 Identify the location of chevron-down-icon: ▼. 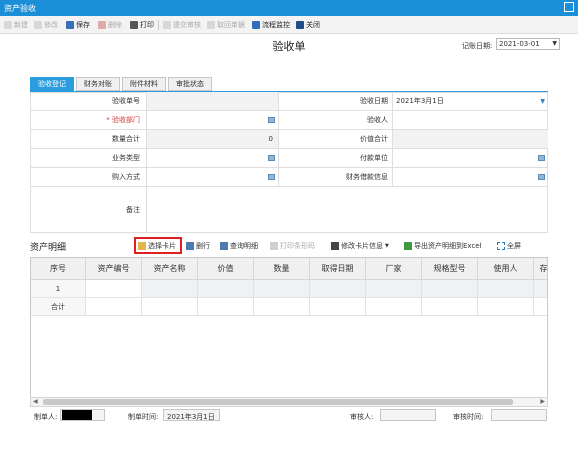
(542, 101).